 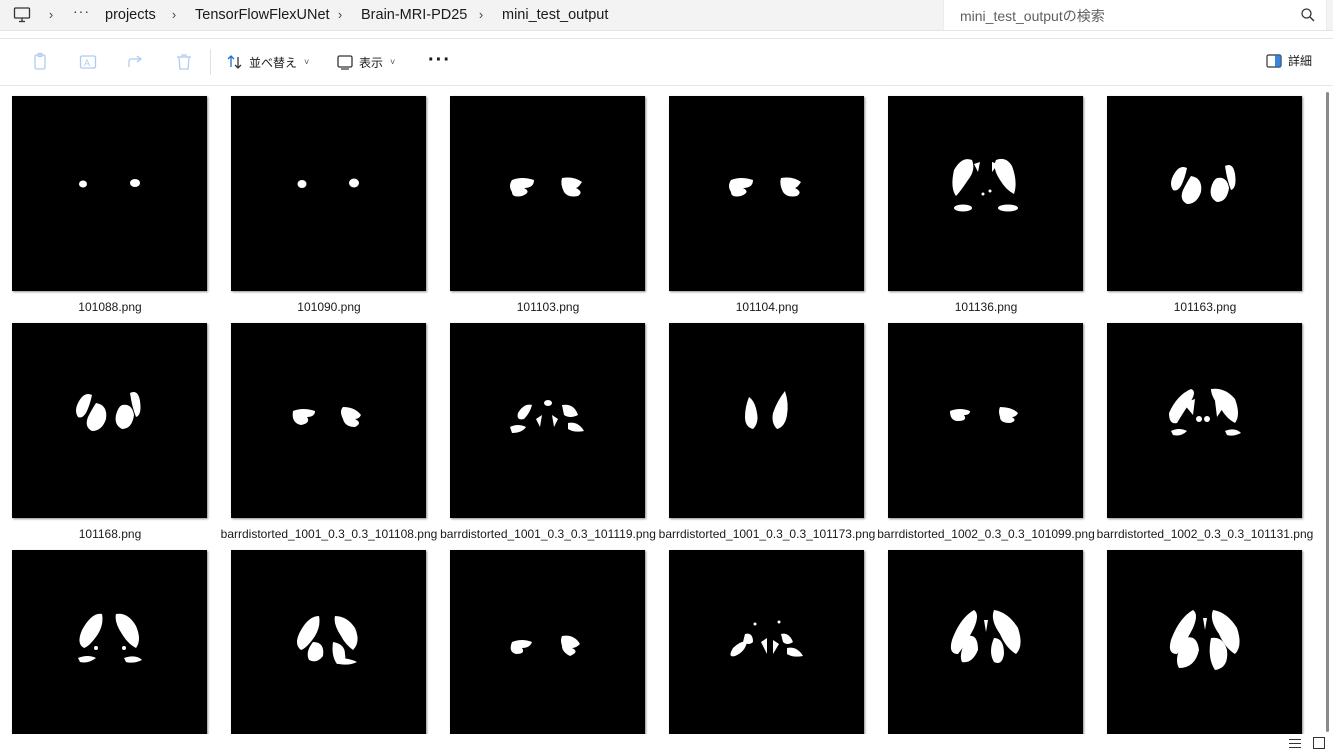 What do you see at coordinates (81, 11) in the screenshot?
I see `breadcrumb-overflow-icon: ···` at bounding box center [81, 11].